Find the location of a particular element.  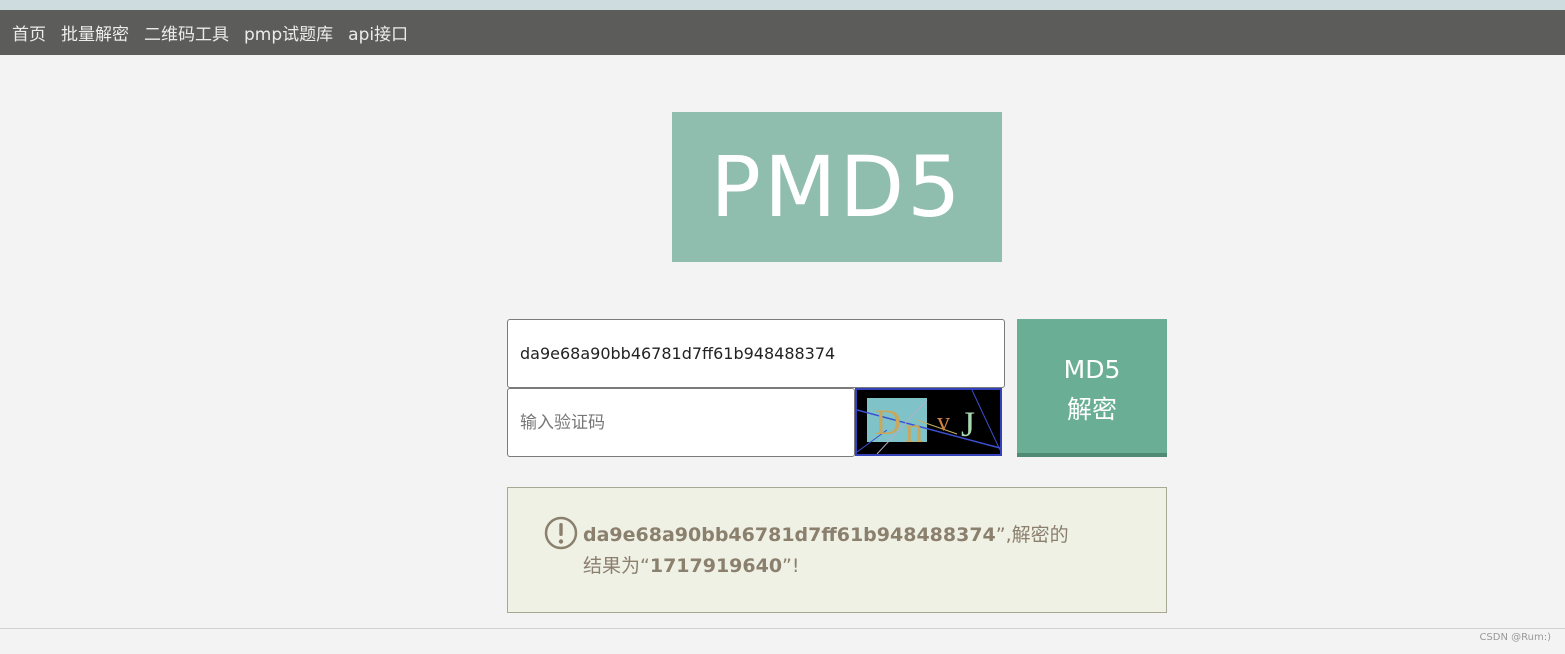

site-logo: PMD5 is located at coordinates (837, 187).